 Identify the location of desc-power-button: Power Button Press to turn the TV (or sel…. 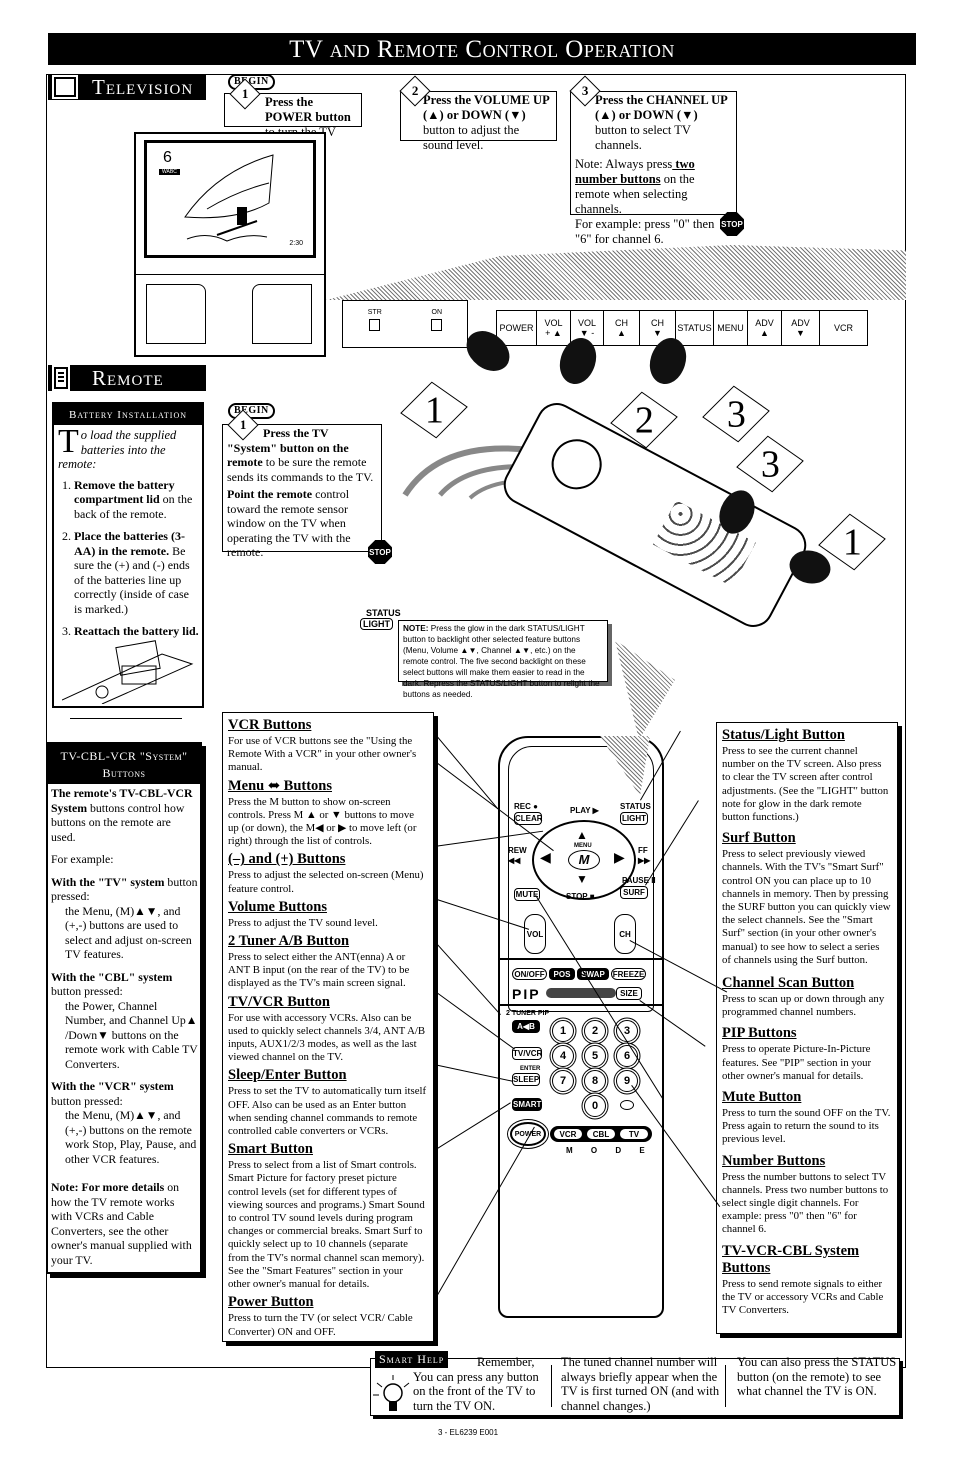
(320, 1316).